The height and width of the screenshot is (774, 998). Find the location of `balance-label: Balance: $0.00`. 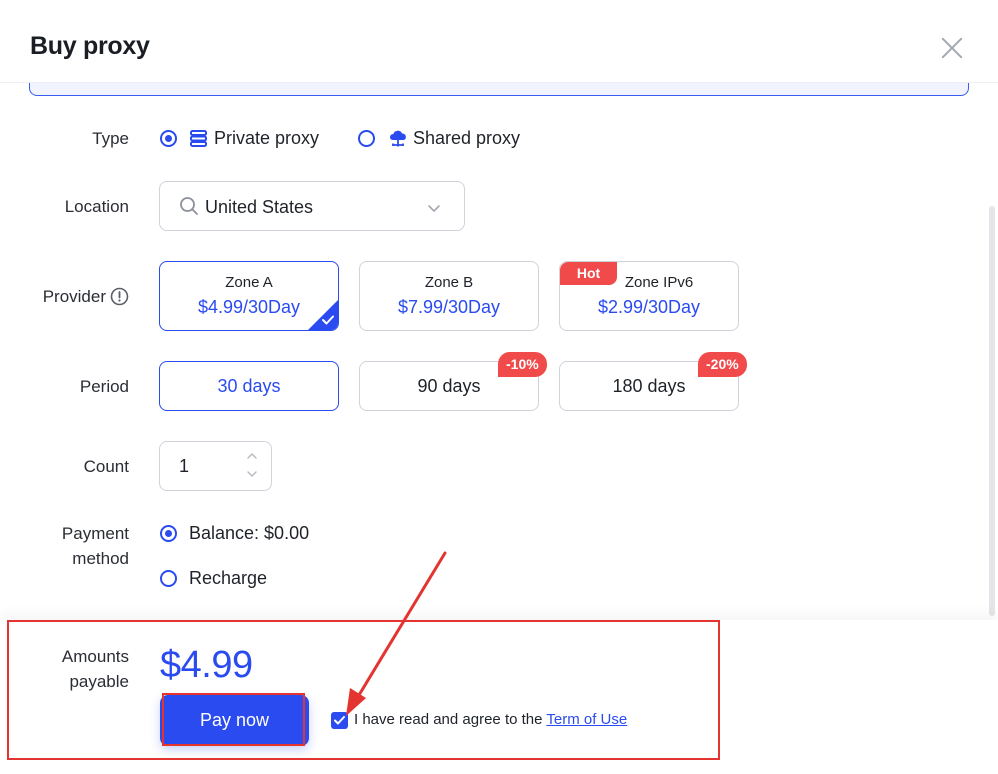

balance-label: Balance: $0.00 is located at coordinates (249, 533).